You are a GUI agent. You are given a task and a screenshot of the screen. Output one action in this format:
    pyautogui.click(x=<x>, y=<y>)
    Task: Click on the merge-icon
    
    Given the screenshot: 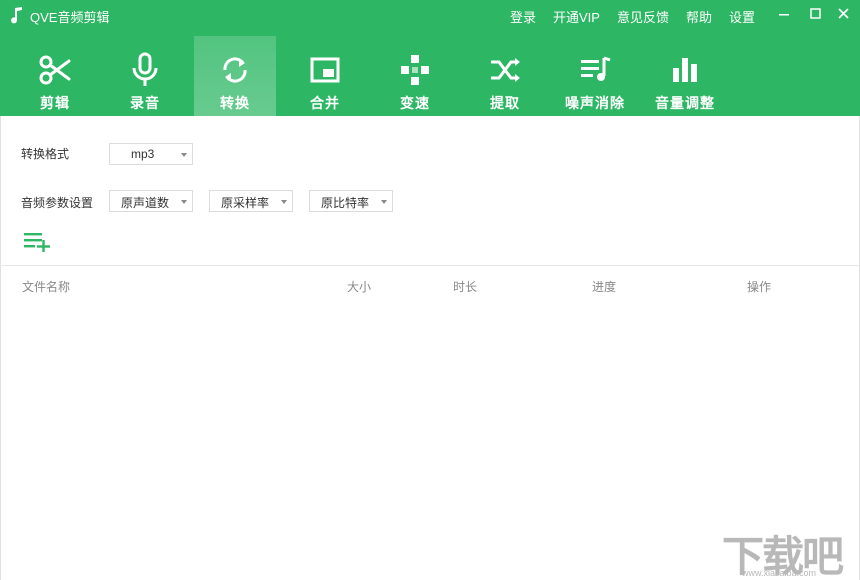 What is the action you would take?
    pyautogui.click(x=325, y=70)
    